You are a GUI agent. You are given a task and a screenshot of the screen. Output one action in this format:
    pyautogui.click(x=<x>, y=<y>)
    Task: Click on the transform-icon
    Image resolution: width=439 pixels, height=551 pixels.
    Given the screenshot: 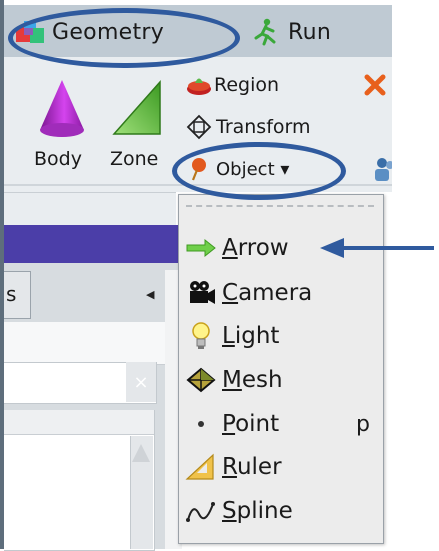 What is the action you would take?
    pyautogui.click(x=199, y=127)
    